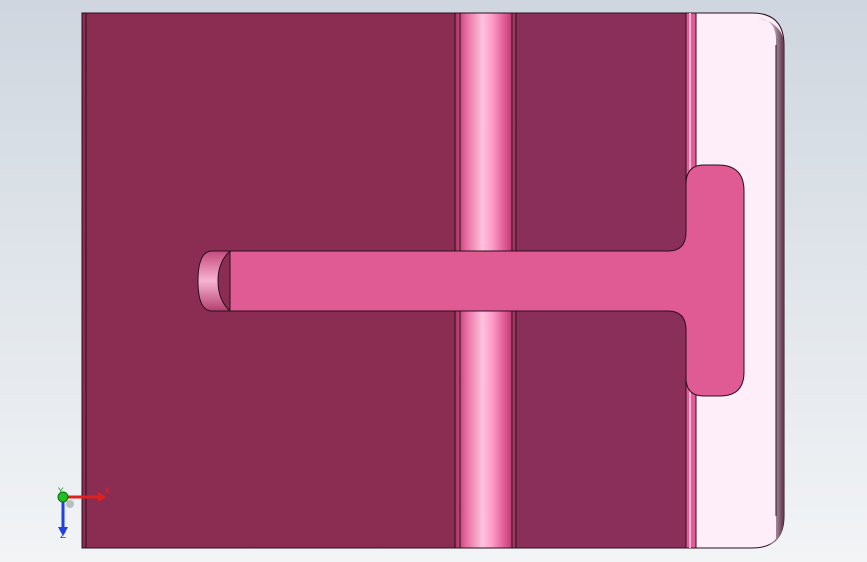 Image resolution: width=867 pixels, height=562 pixels. Describe the element at coordinates (70, 504) in the screenshot. I see `triad-origin-shadow` at that location.